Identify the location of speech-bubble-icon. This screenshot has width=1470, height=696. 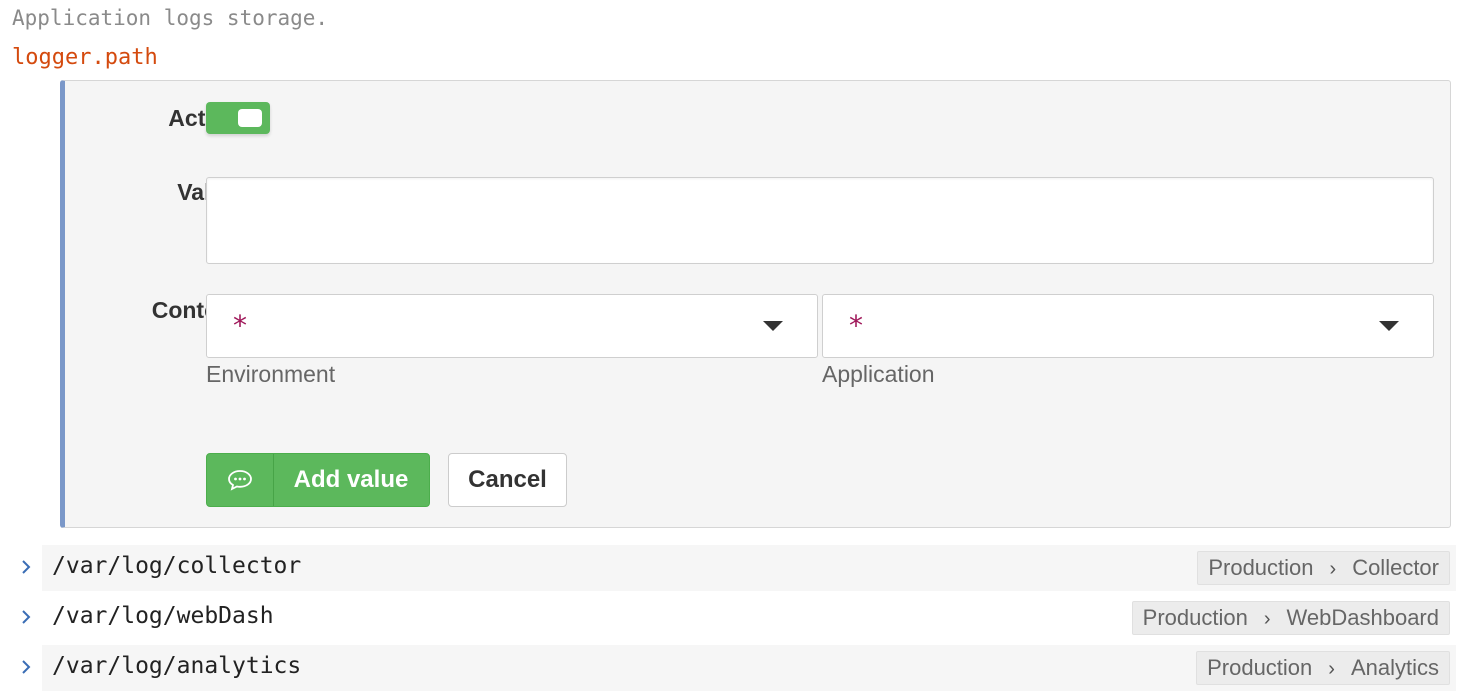
(240, 480).